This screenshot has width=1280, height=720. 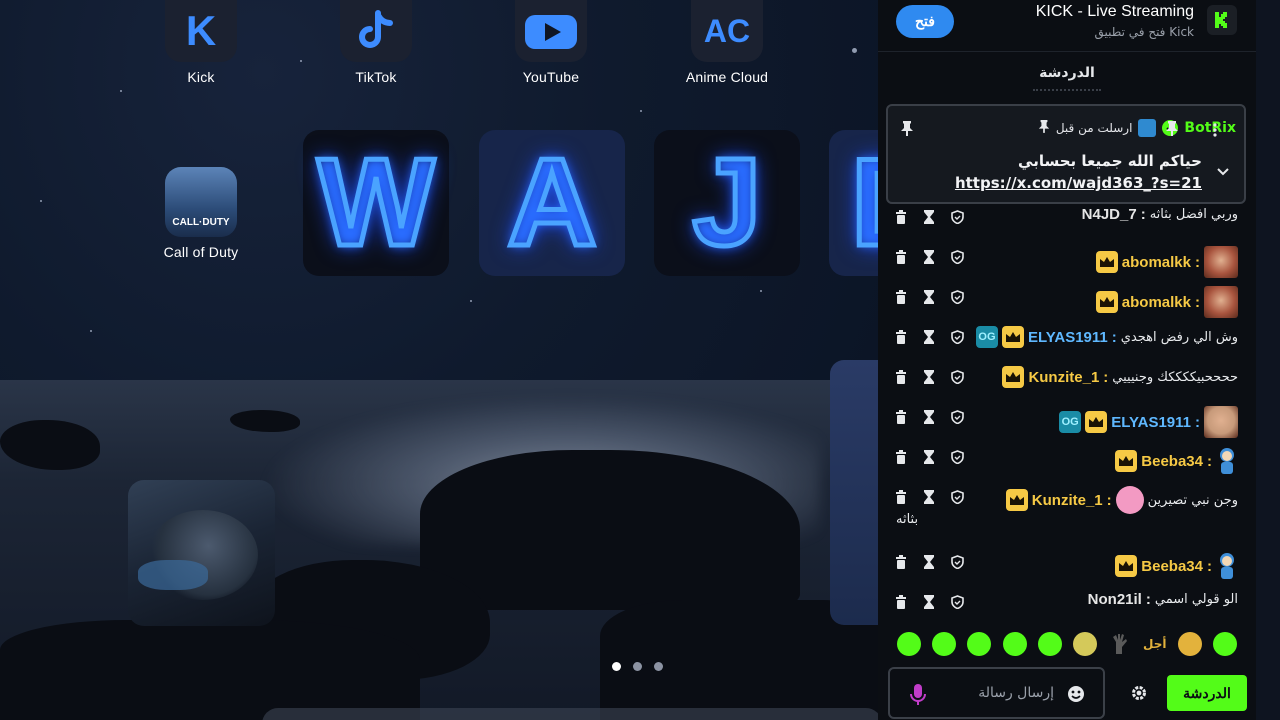 I want to click on app-call-of-duty: CALL·DUTY Call of Duty, so click(x=201, y=213).